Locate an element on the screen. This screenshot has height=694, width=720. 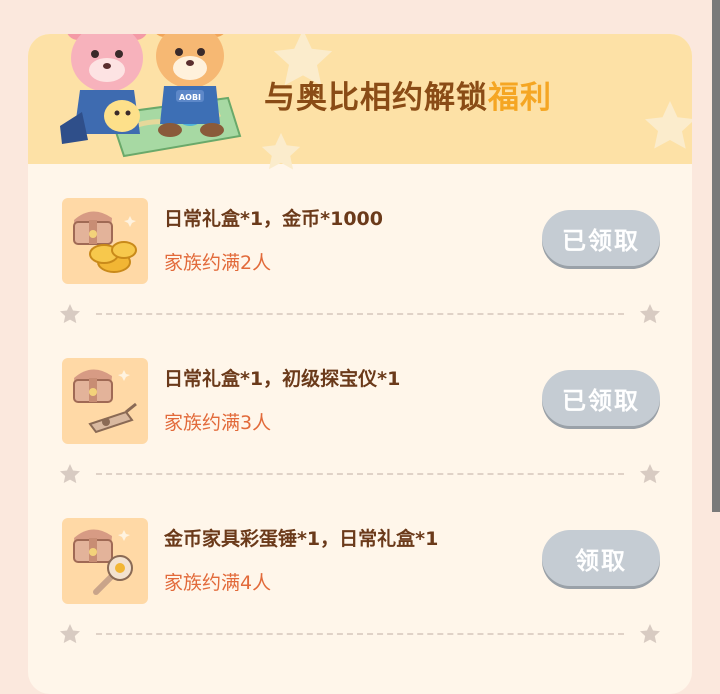
mascot-illustration: AOBI is located at coordinates (151, 96).